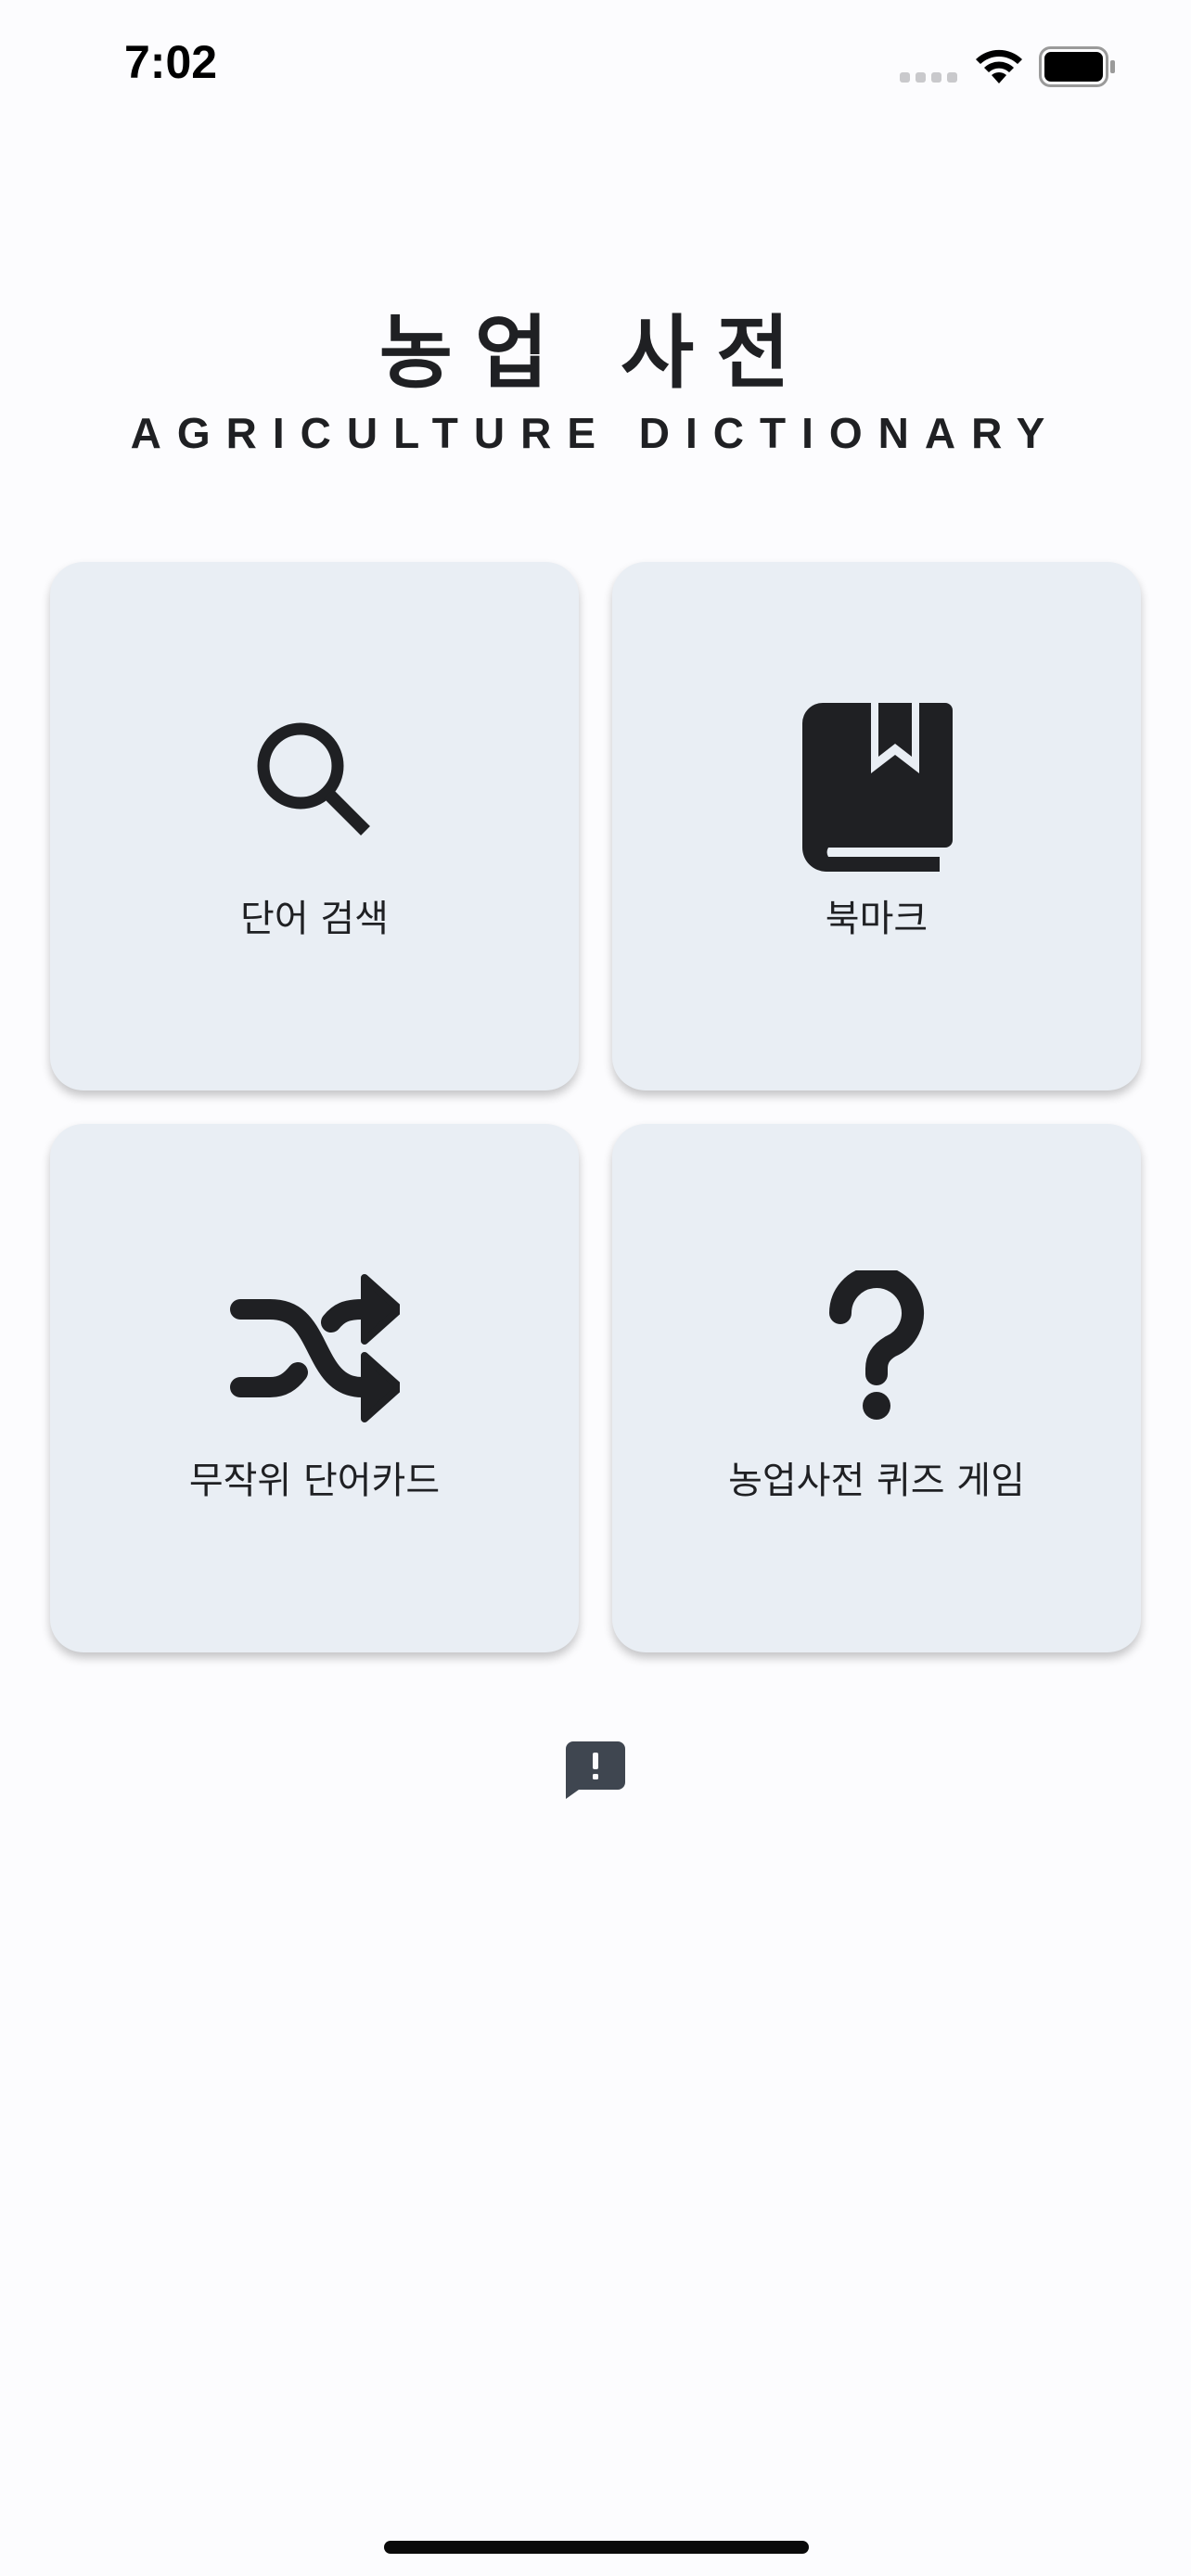  What do you see at coordinates (595, 1770) in the screenshot?
I see `feedback-report-icon` at bounding box center [595, 1770].